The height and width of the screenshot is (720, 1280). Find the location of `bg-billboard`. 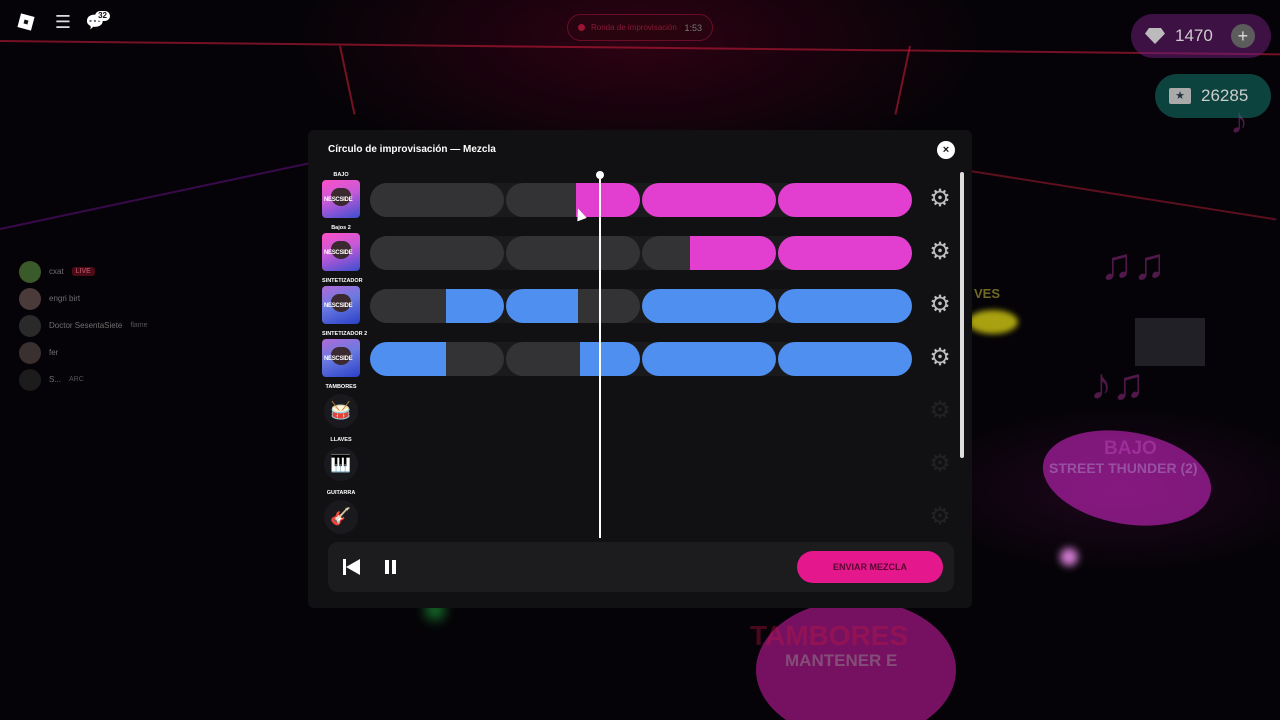

bg-billboard is located at coordinates (1170, 342).